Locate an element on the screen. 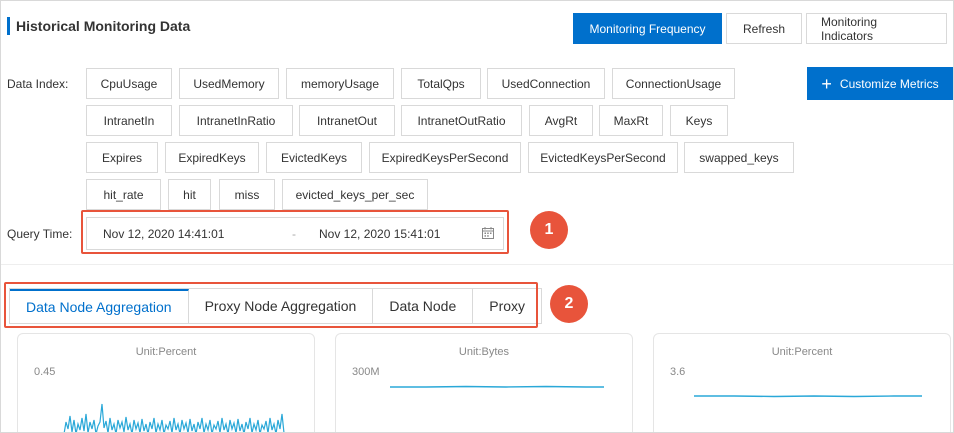 The image size is (954, 433). metric-tag-cpuusage: CpuUsage is located at coordinates (129, 83).